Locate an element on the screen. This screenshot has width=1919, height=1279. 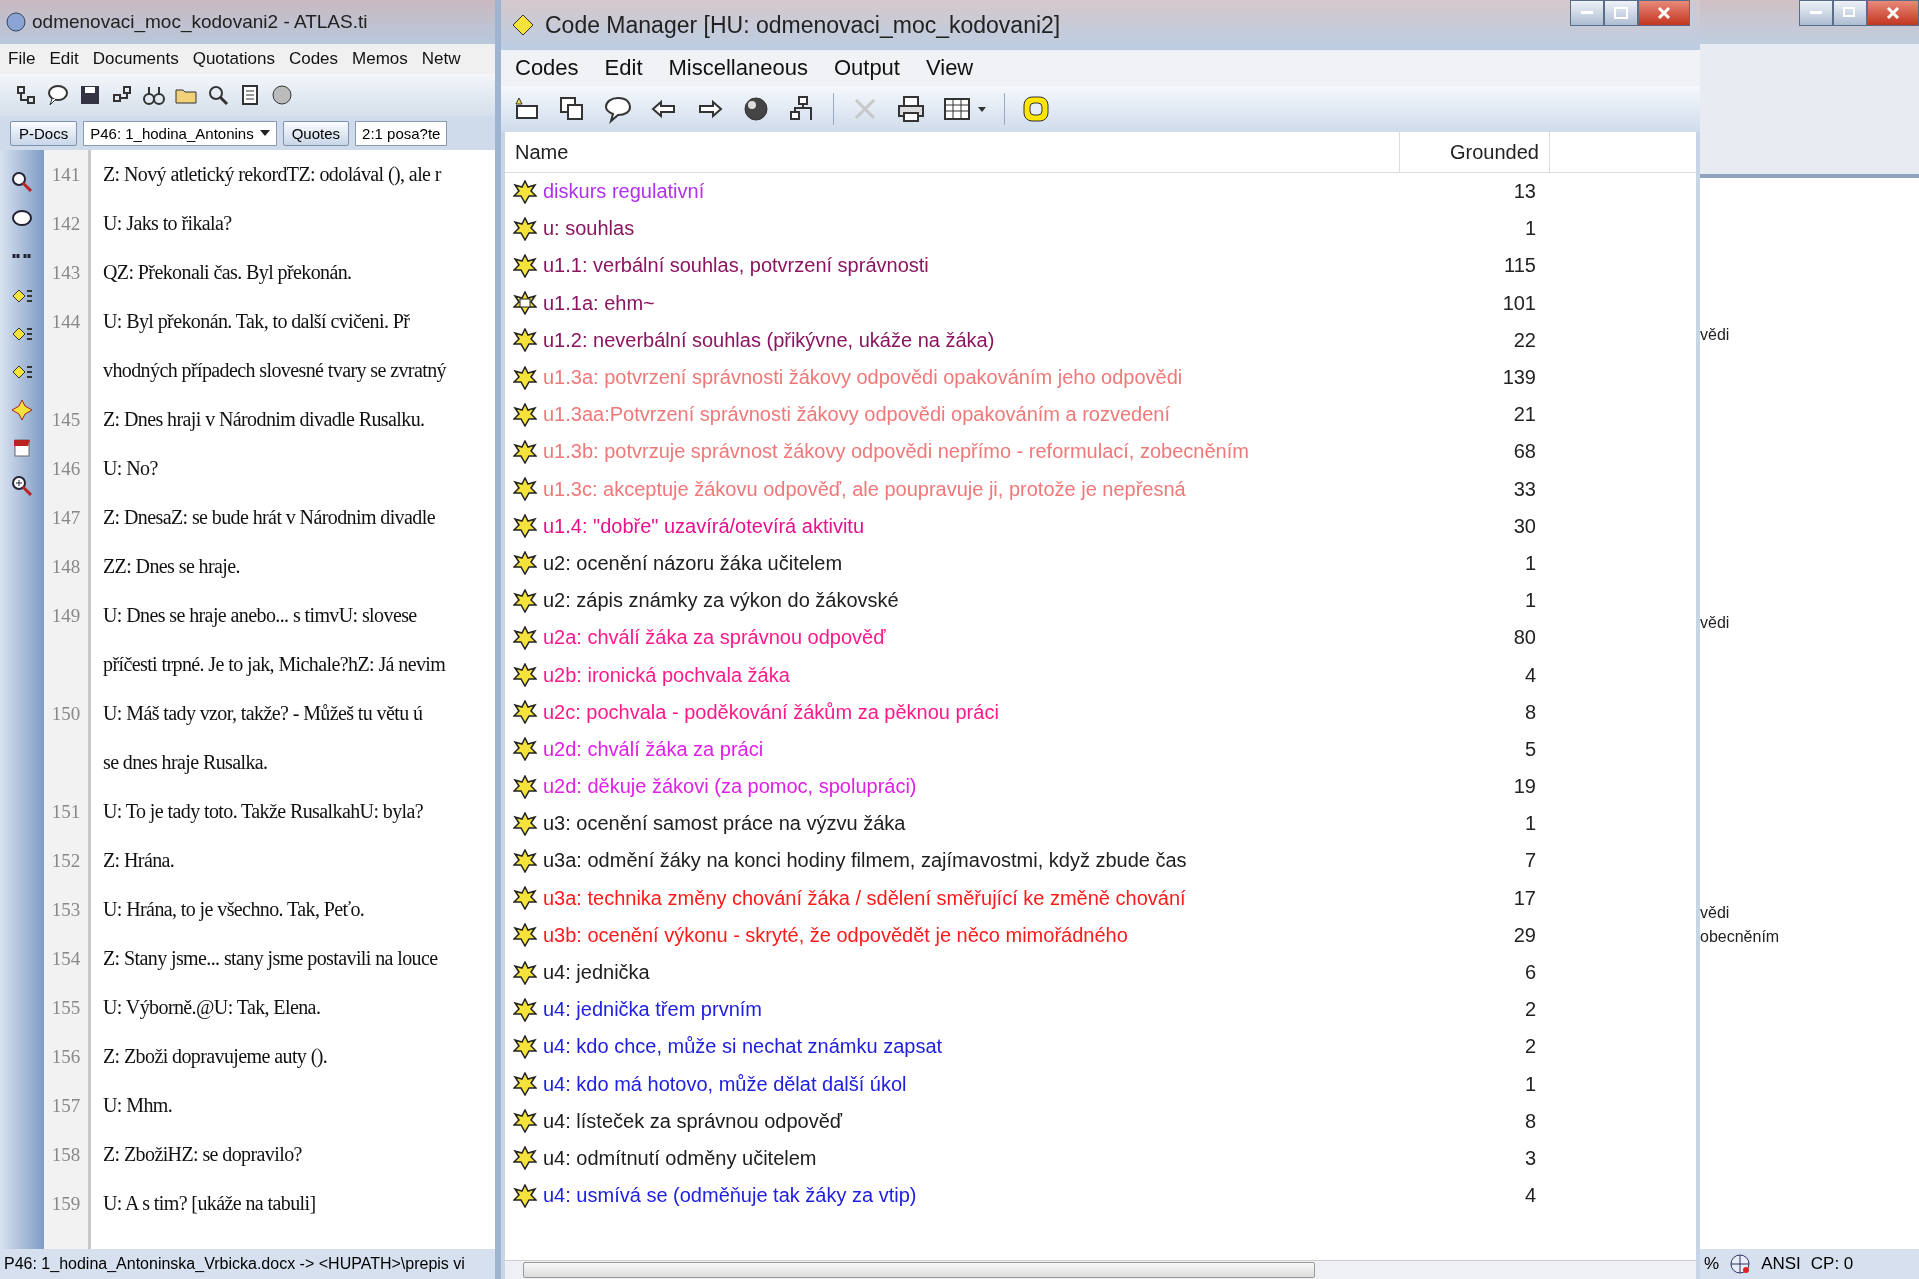
grounded-count: 22 is located at coordinates (1524, 340).